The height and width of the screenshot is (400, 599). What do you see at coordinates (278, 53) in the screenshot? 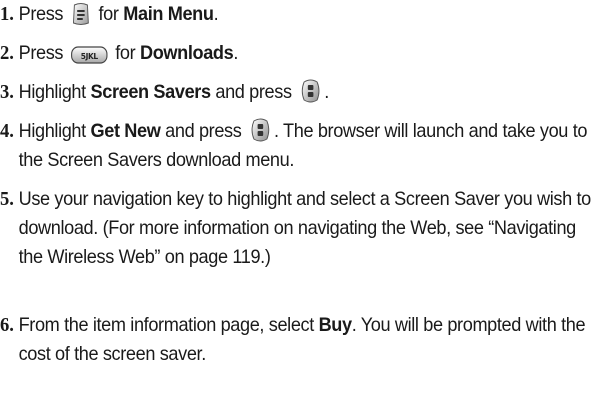
I see `step-2: 2. Press 5JKL for Downloads.` at bounding box center [278, 53].